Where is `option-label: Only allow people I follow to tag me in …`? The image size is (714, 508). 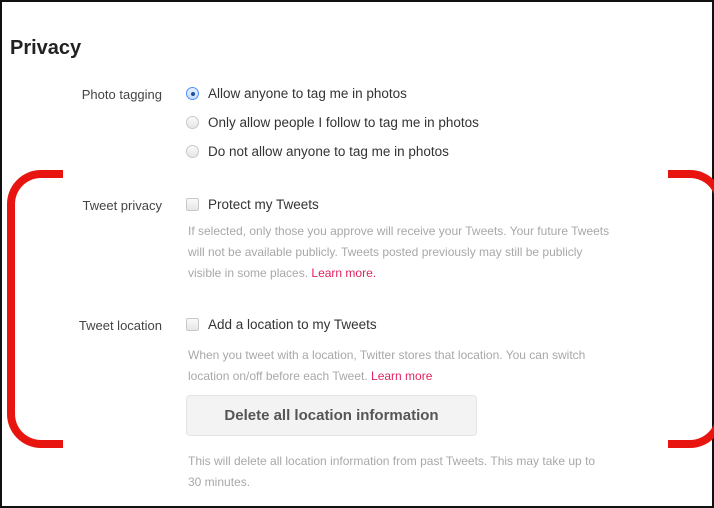
option-label: Only allow people I follow to tag me in … is located at coordinates (343, 122).